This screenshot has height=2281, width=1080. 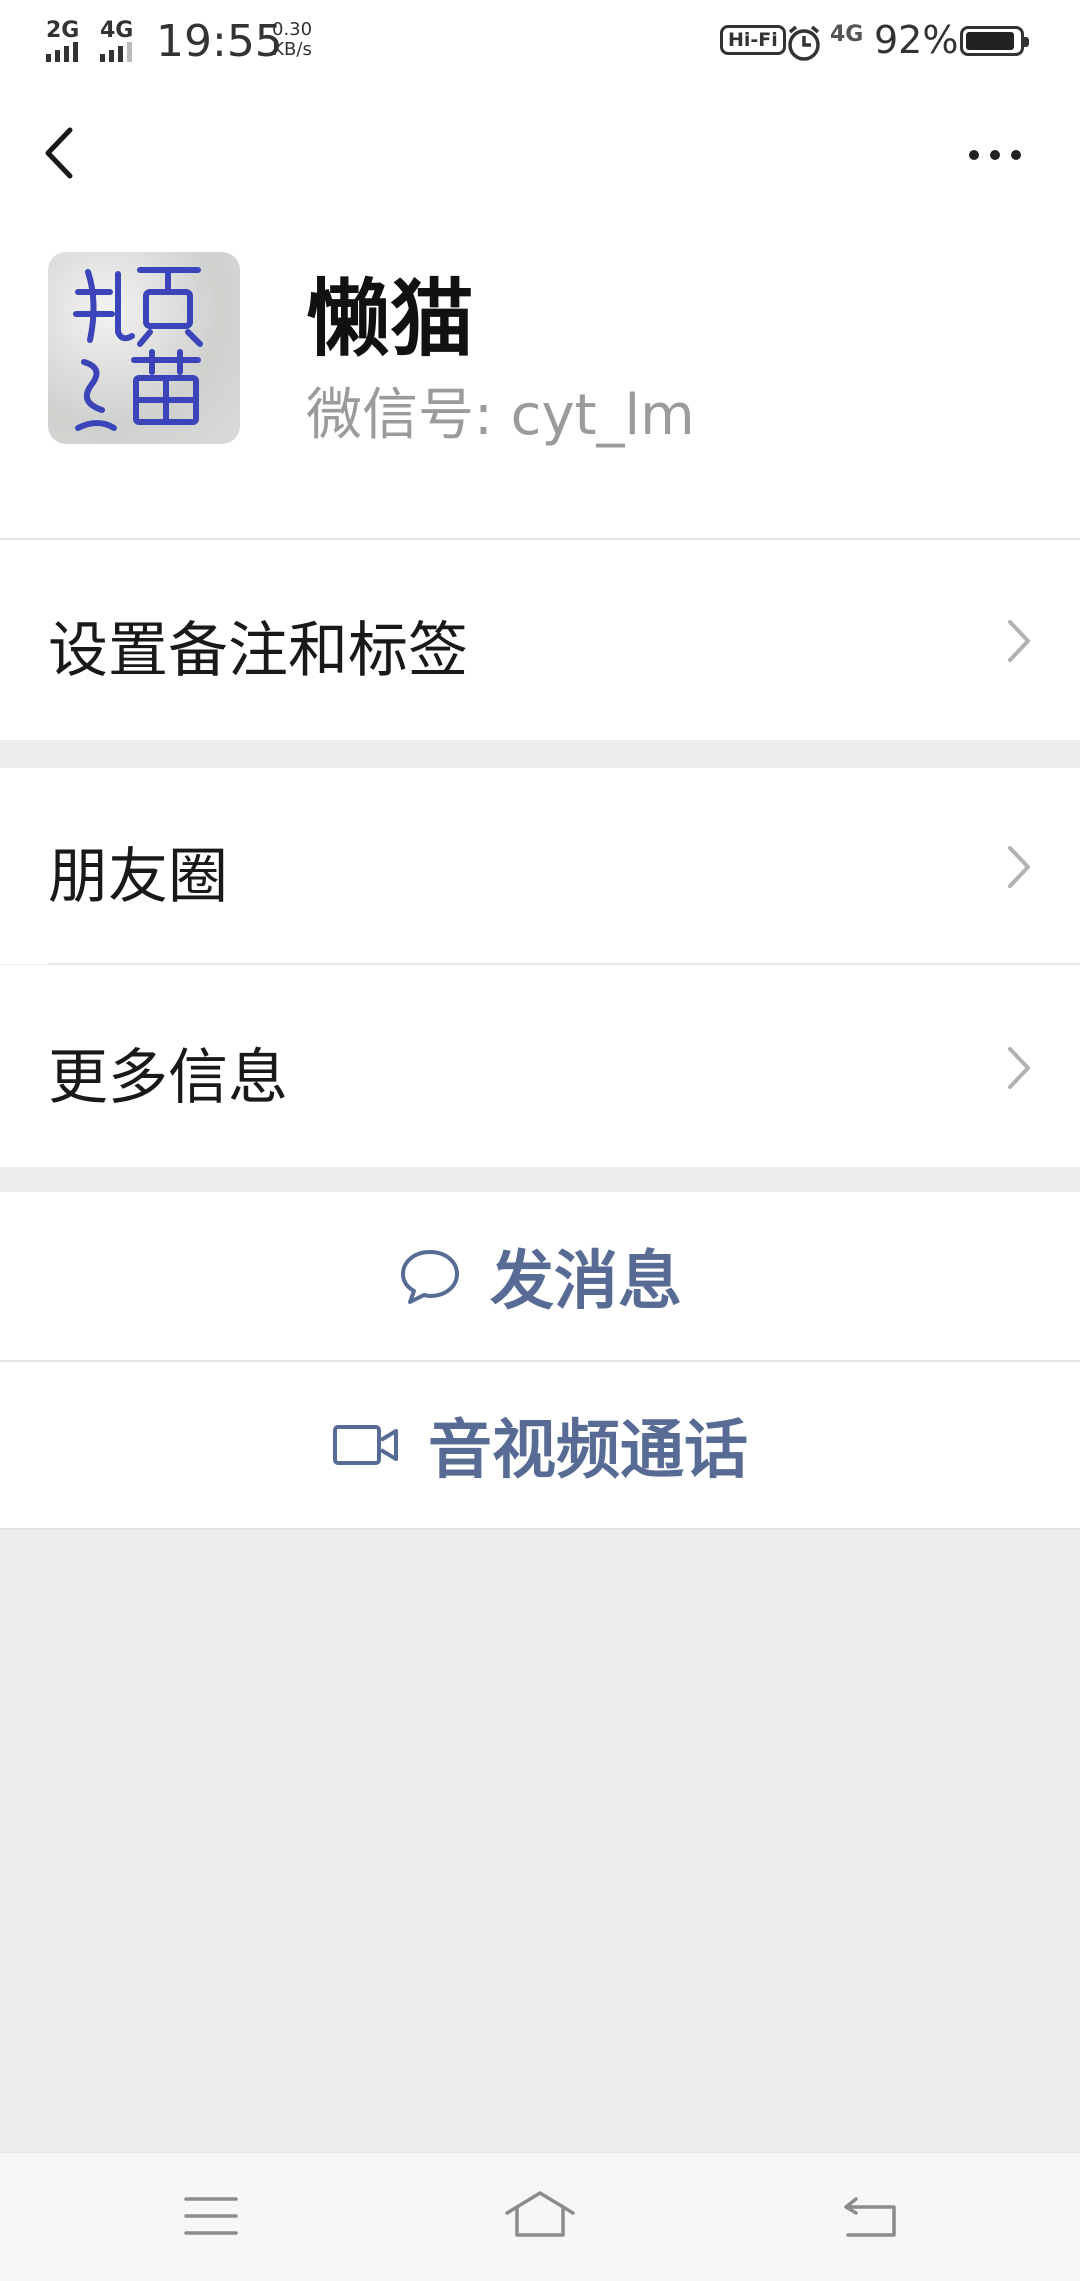 I want to click on battery-tip, so click(x=1026, y=42).